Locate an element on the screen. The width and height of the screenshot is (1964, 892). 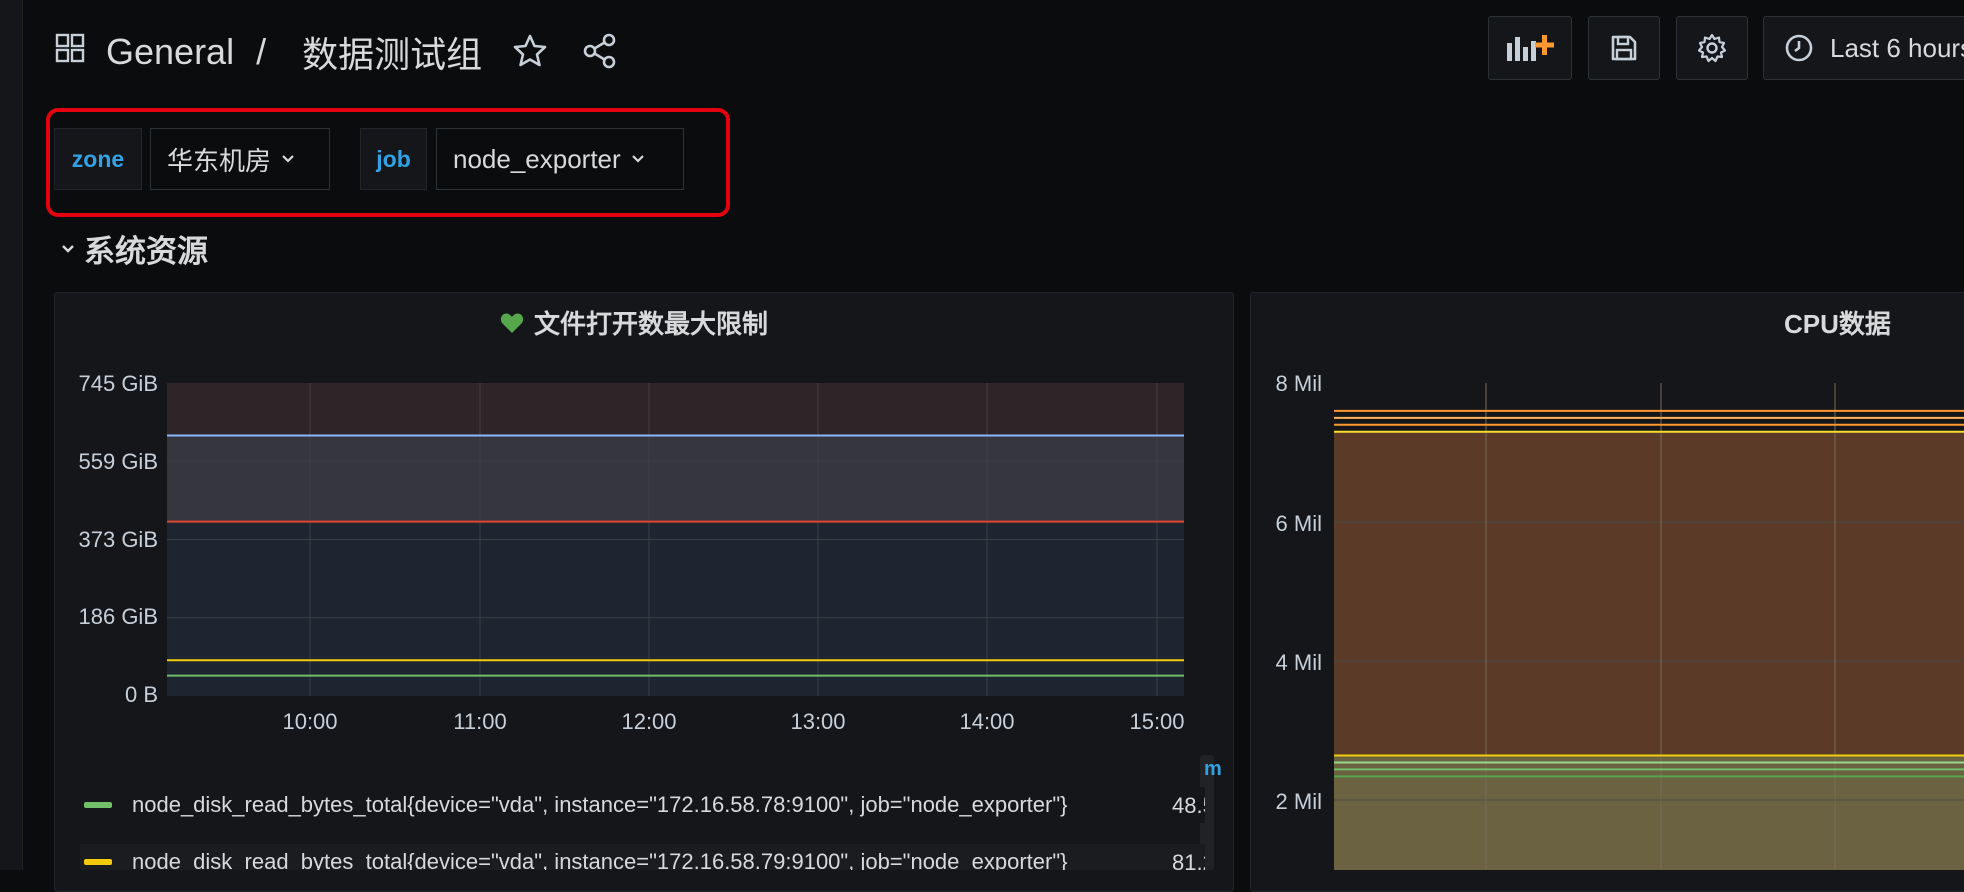
save-dashboard-button is located at coordinates (1624, 48).